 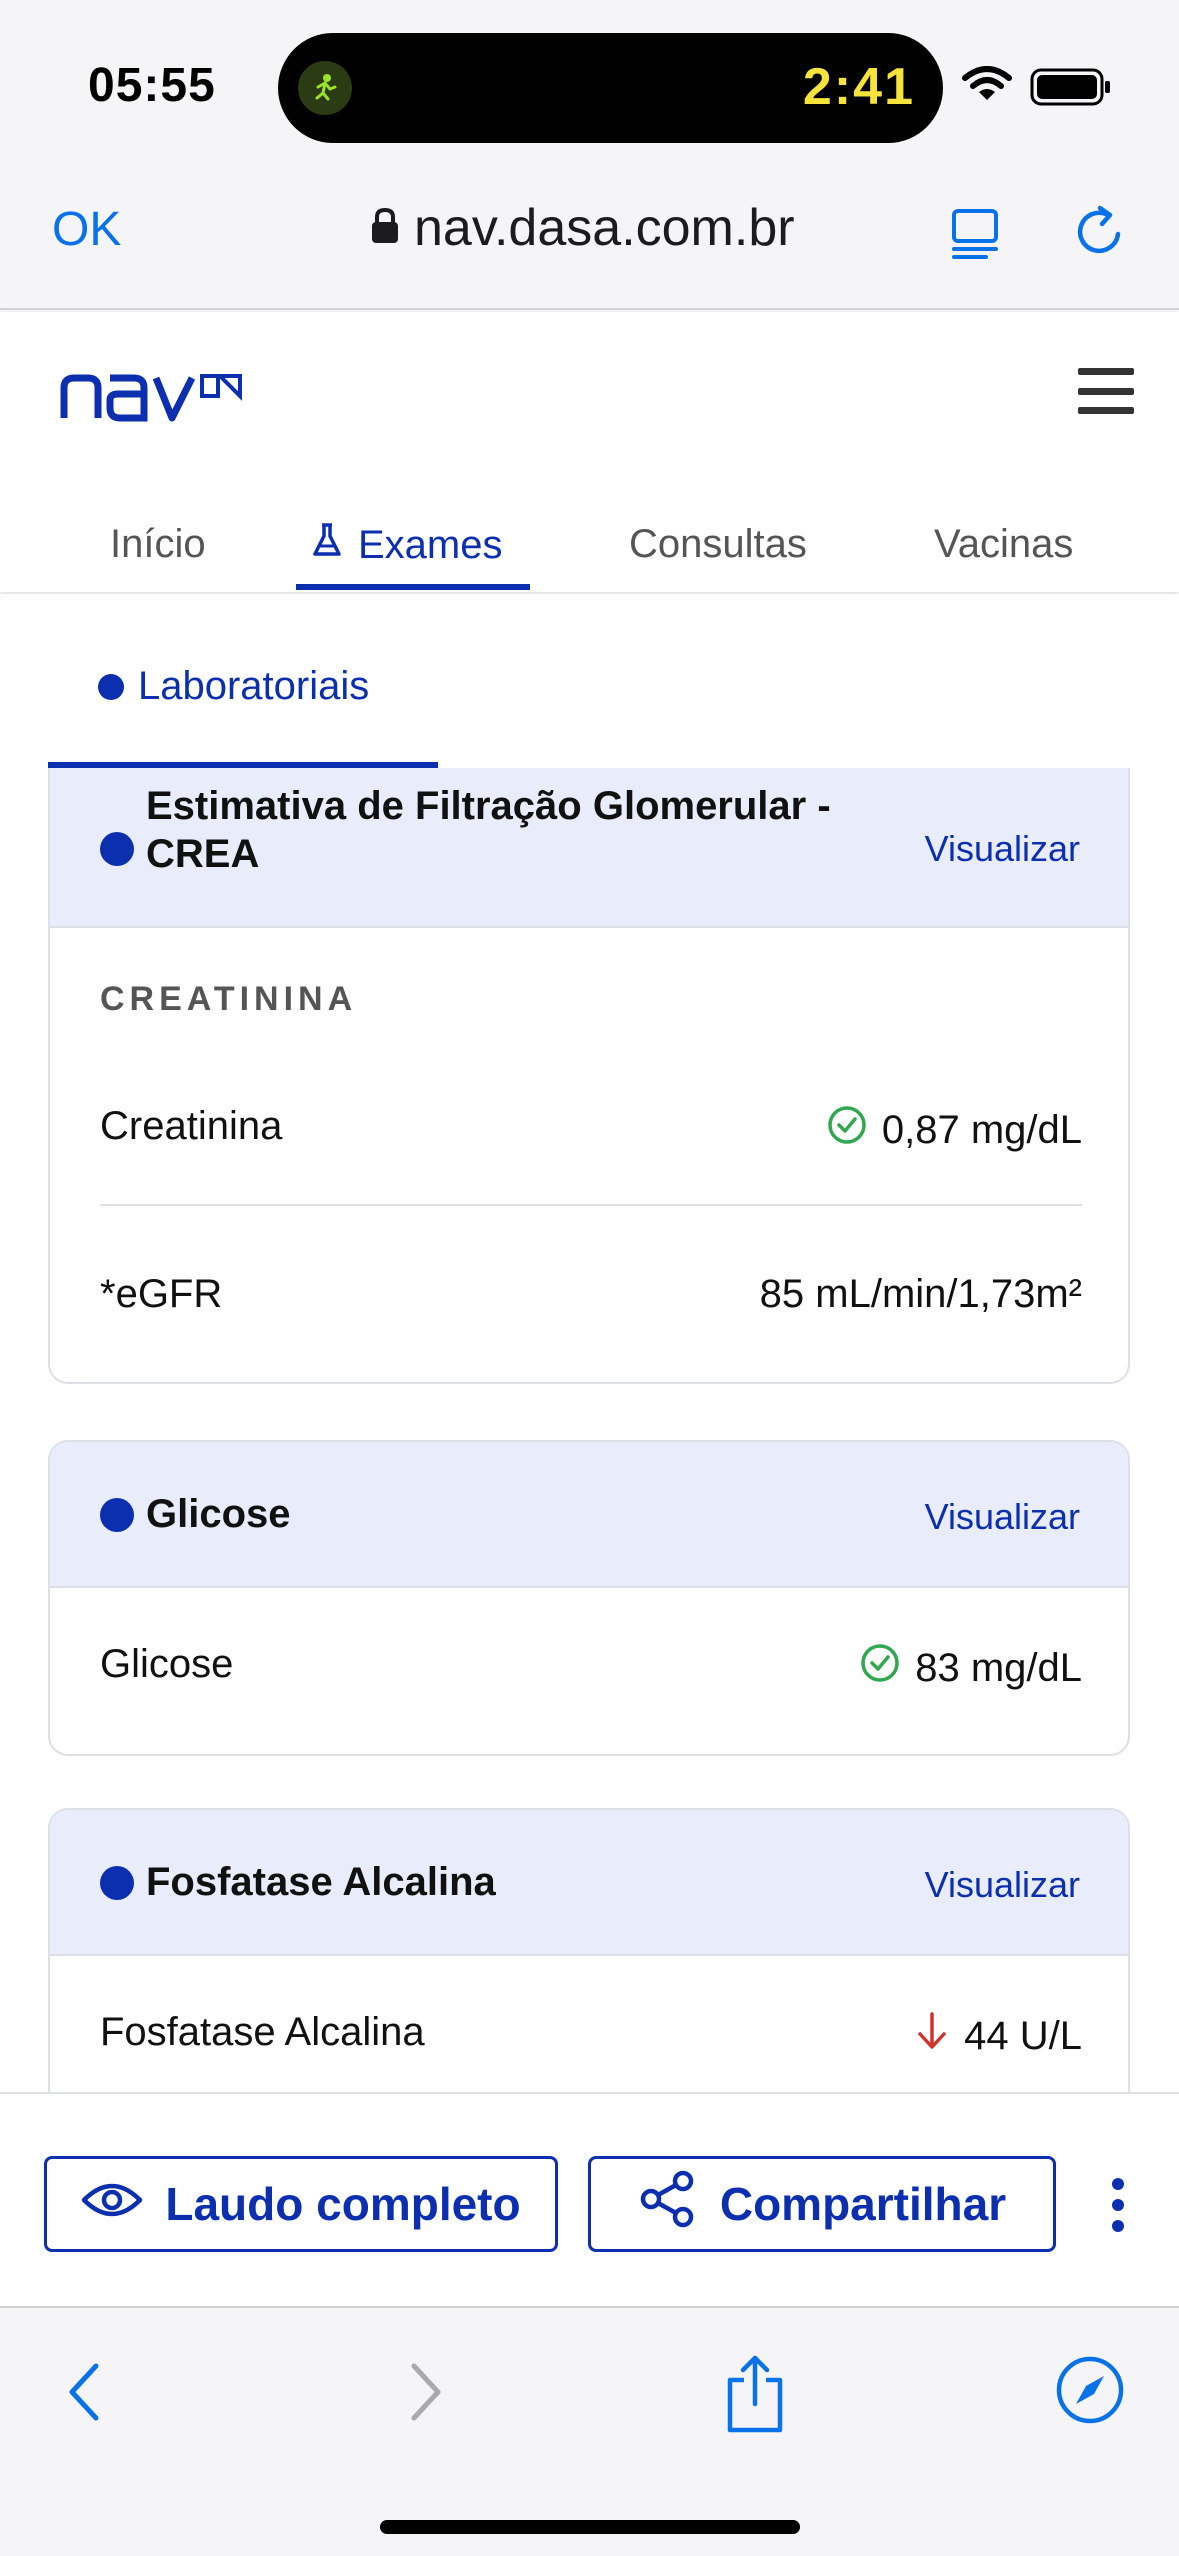 What do you see at coordinates (262, 2032) in the screenshot?
I see `result-name: Fosfatase Alcalina` at bounding box center [262, 2032].